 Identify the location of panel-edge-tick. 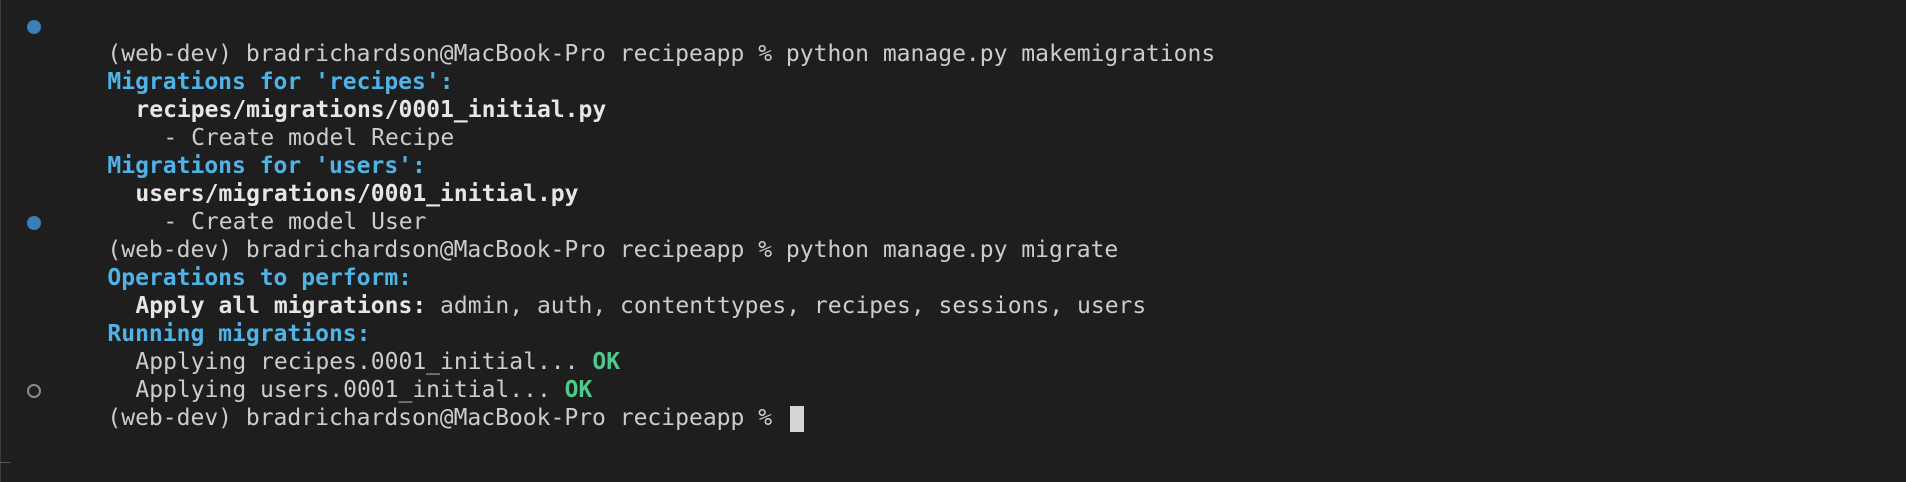
(5, 462).